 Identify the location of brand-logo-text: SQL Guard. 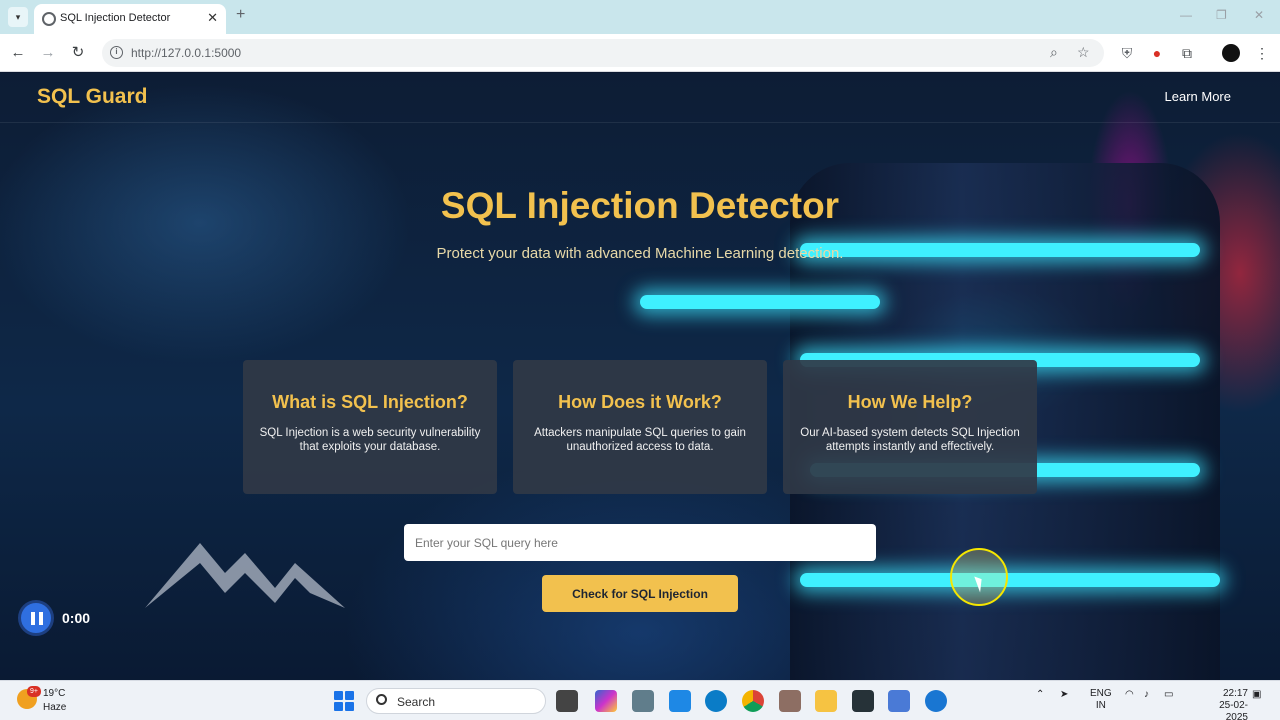
(92, 97).